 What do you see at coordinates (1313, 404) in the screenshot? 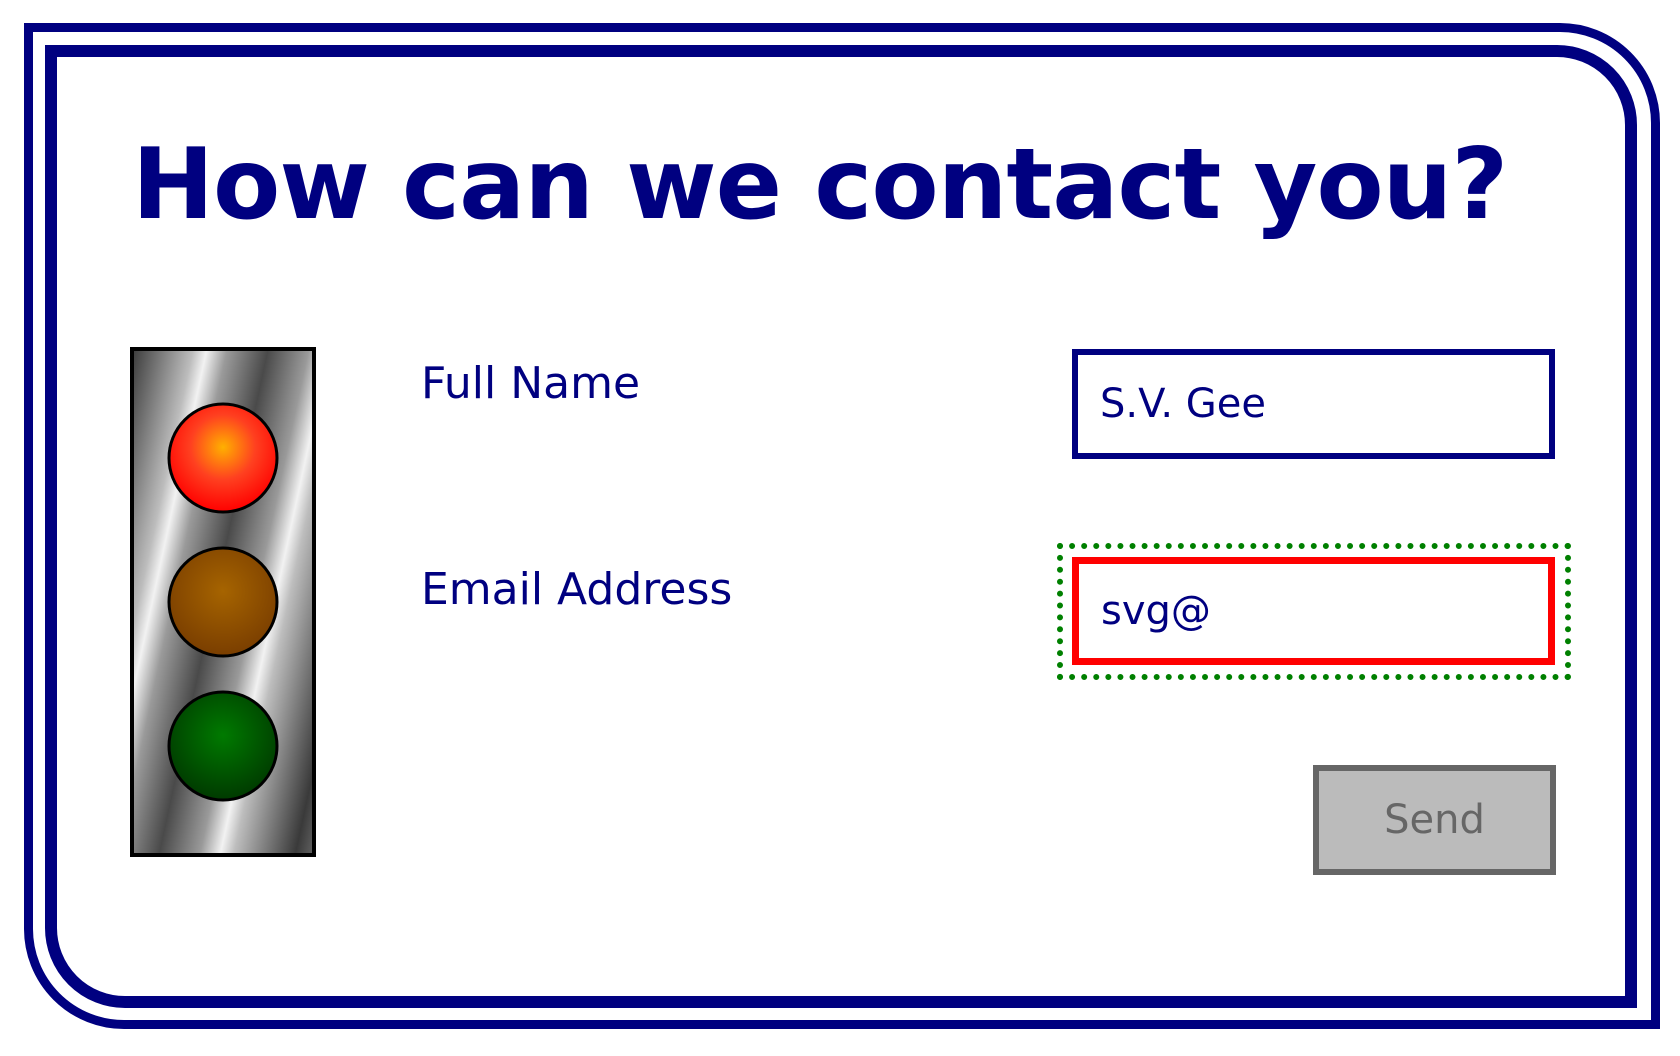
I see `full-name-input: S.V. Gee` at bounding box center [1313, 404].